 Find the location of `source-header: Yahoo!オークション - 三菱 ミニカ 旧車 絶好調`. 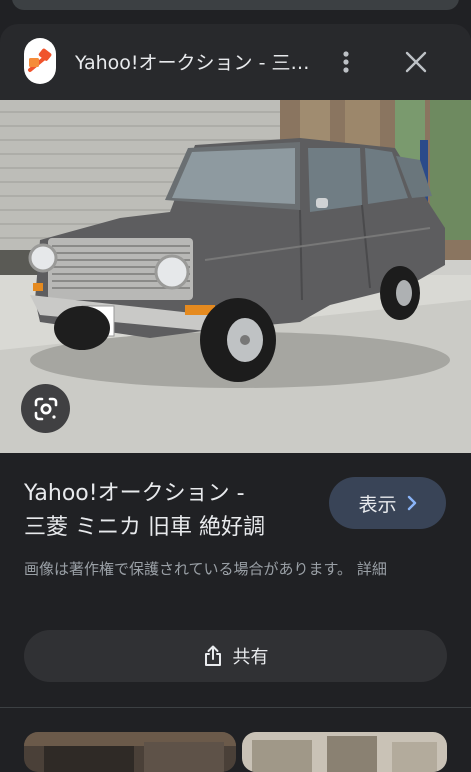

source-header: Yahoo!オークション - 三菱 ミニカ 旧車 絶好調 is located at coordinates (235, 62).